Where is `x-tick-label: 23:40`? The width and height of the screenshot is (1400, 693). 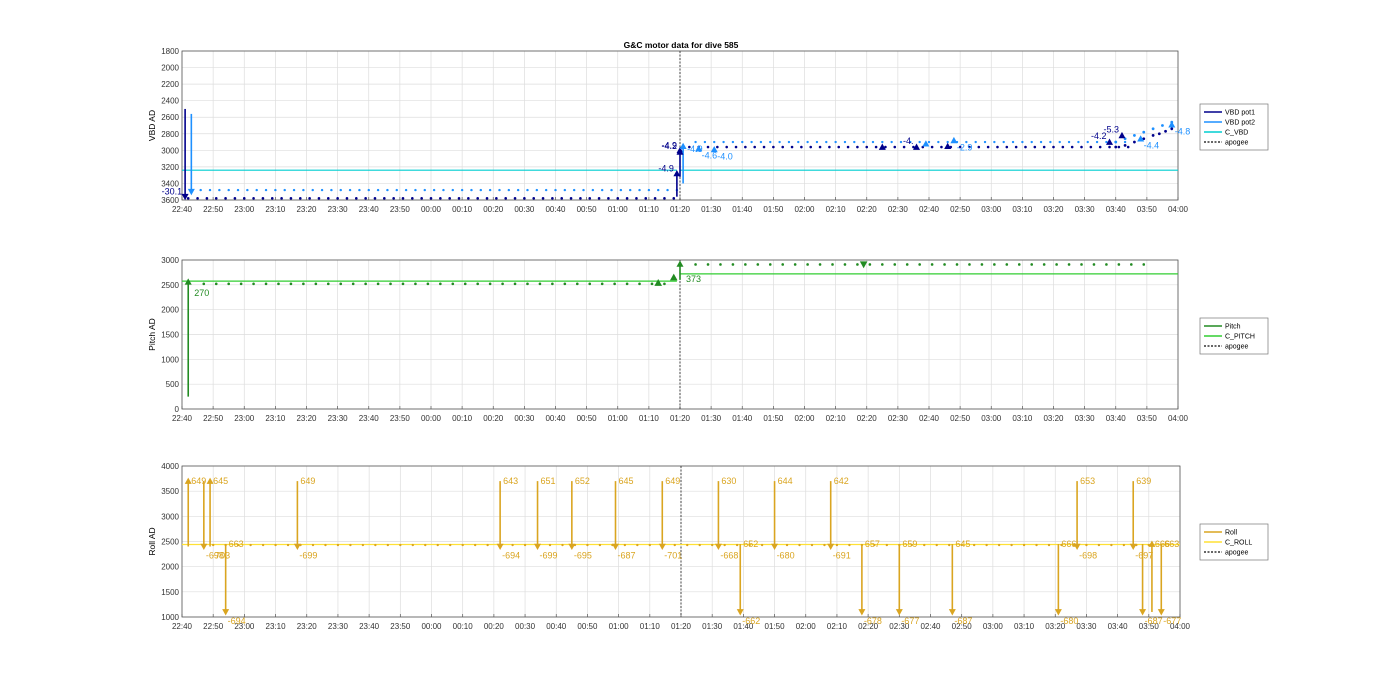
x-tick-label: 23:40 is located at coordinates (369, 626).